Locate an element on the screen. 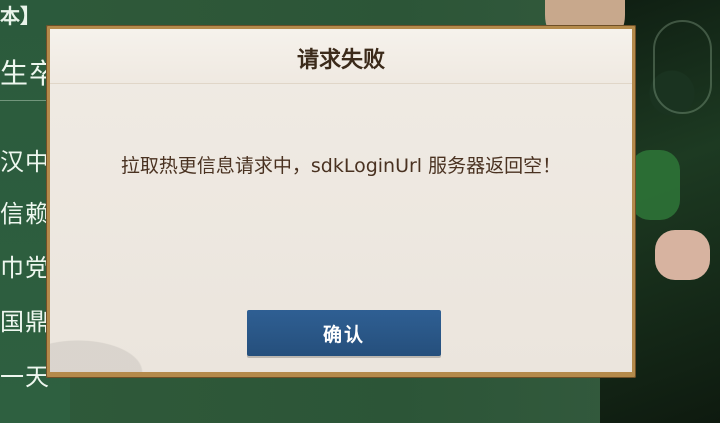 The width and height of the screenshot is (720, 423). dialog-message: 拉取热更信息请求中，sdkLoginUrl 服务器返回空！ is located at coordinates (341, 166).